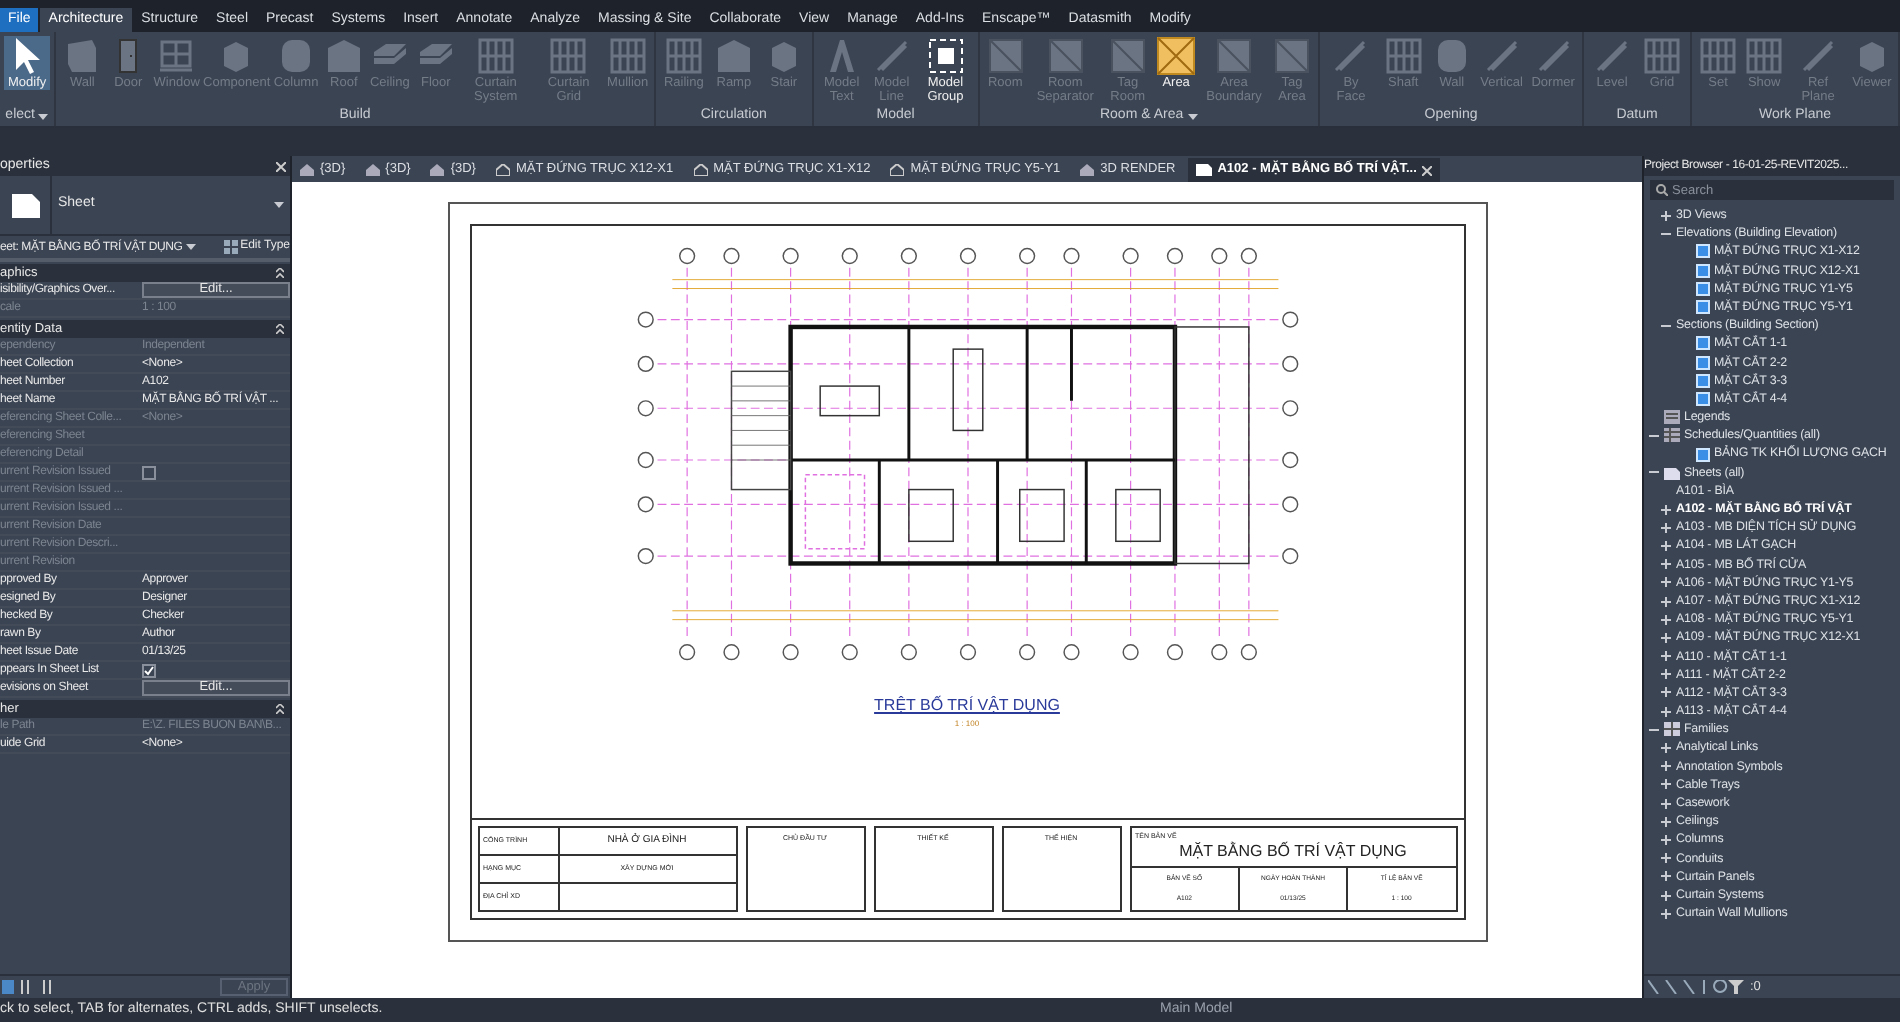 This screenshot has width=1900, height=1022. What do you see at coordinates (1293, 852) in the screenshot?
I see `drawing-name: MẶT BẰNG BỐ TRÍ VẬT DỤNG` at bounding box center [1293, 852].